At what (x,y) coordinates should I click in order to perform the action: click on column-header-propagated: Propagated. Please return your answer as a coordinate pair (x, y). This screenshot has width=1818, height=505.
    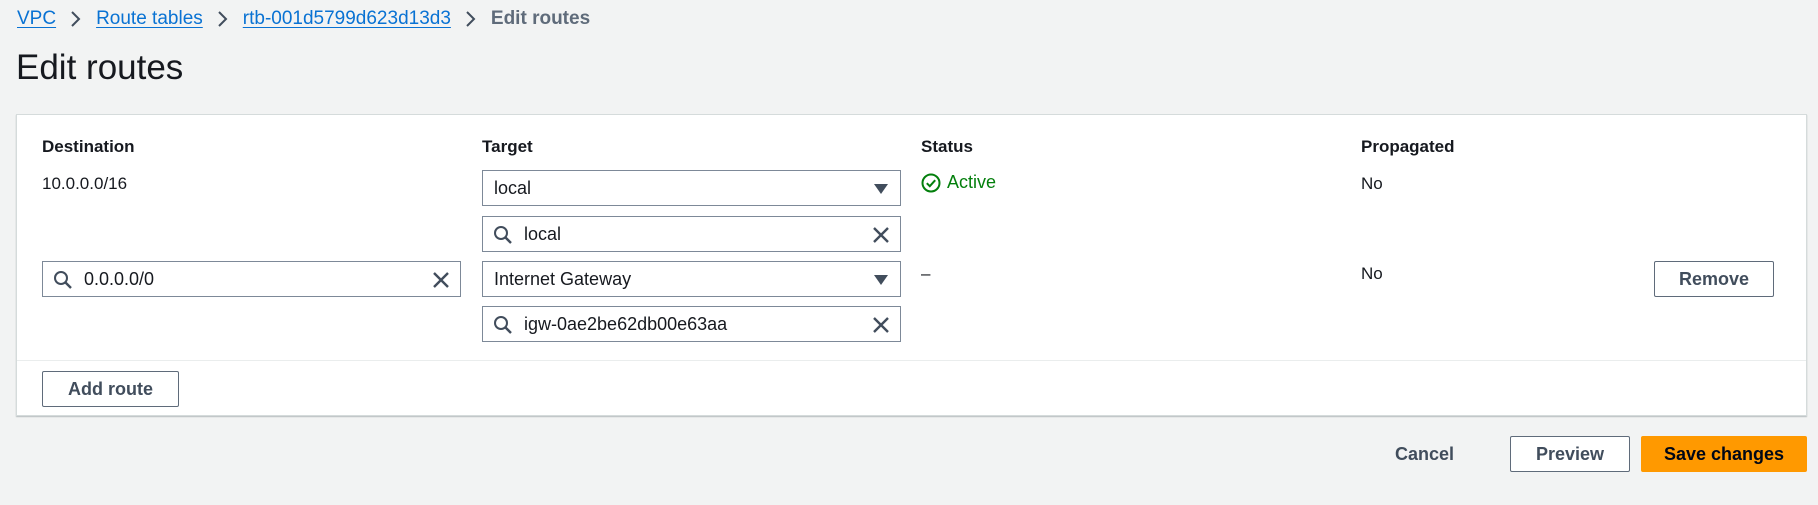
    Looking at the image, I should click on (1408, 146).